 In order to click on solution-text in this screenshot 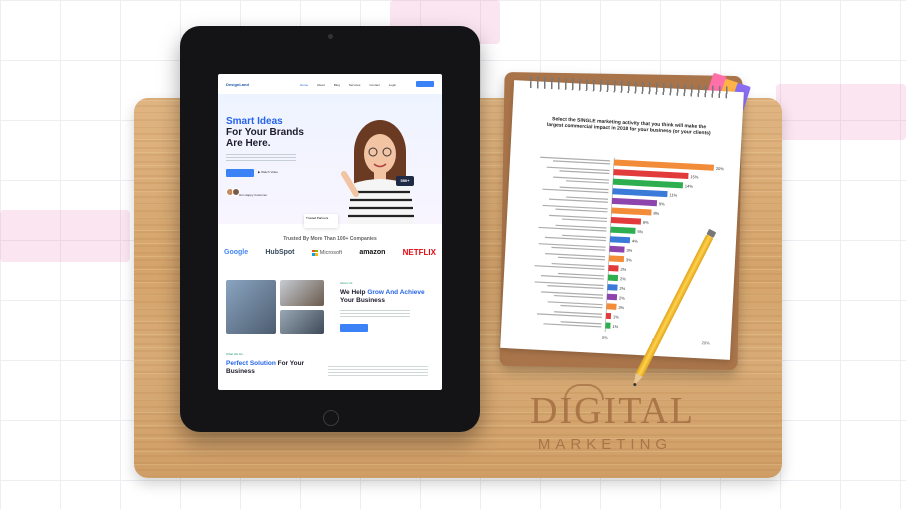, I will do `click(378, 371)`.